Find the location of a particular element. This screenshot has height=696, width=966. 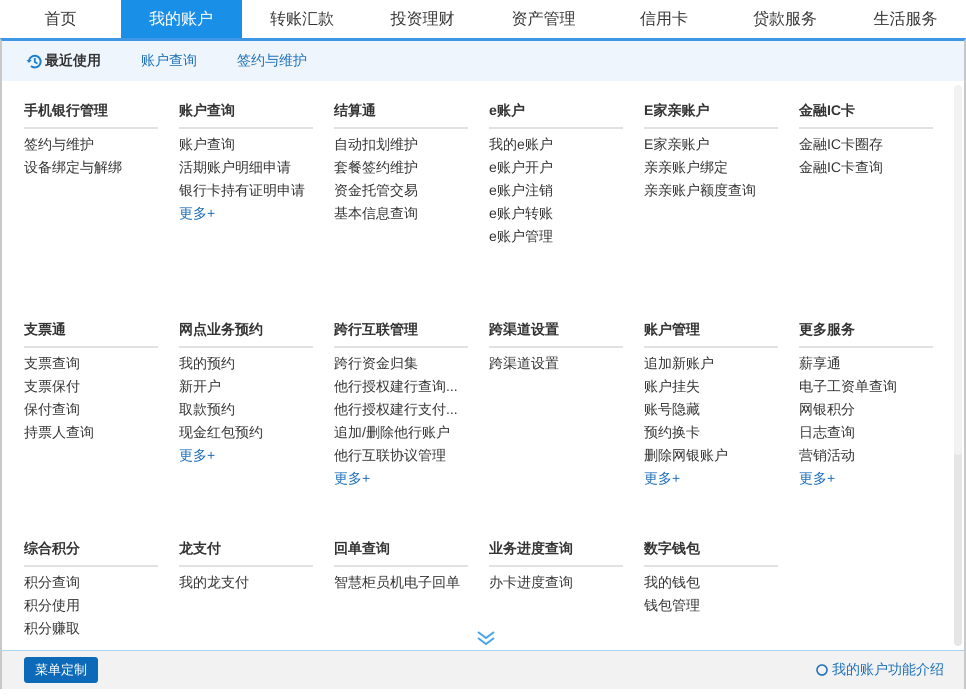

menu-link: 网银积分 is located at coordinates (866, 409).